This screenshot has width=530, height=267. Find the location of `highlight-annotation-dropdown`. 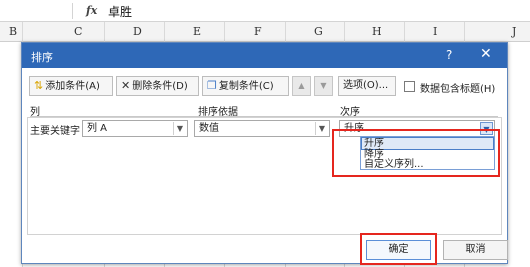

highlight-annotation-dropdown is located at coordinates (416, 153).